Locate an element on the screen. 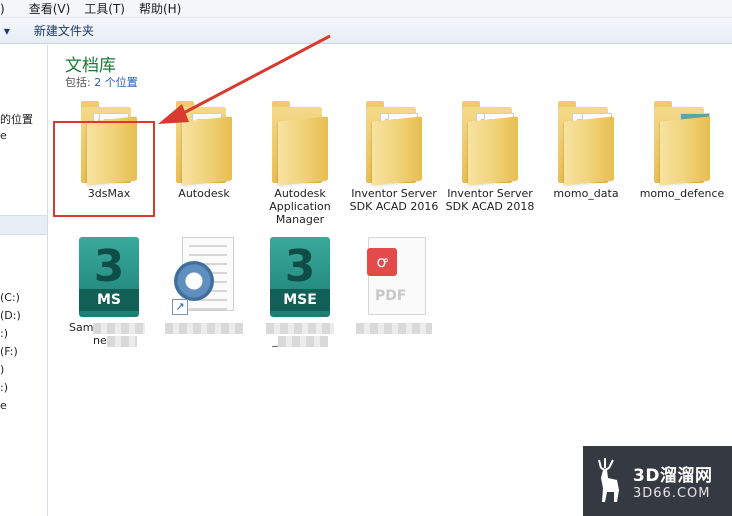 This screenshot has height=516, width=732. watermark-logo: 3D溜溜网 3D66.COM is located at coordinates (657, 481).